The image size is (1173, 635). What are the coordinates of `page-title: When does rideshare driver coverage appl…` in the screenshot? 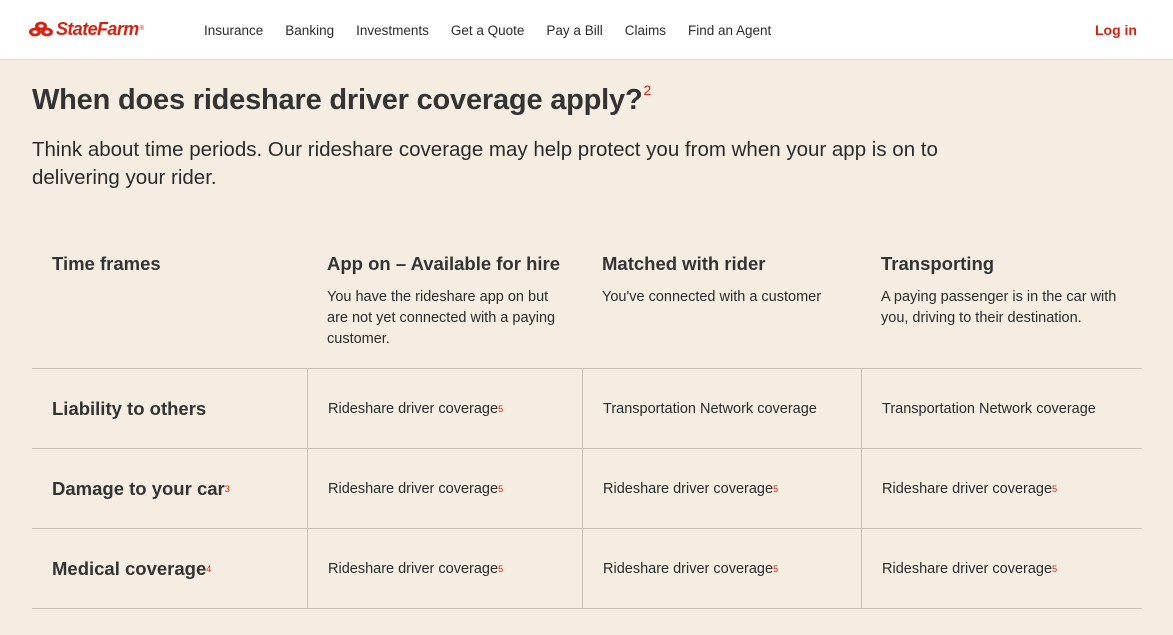 It's located at (341, 99).